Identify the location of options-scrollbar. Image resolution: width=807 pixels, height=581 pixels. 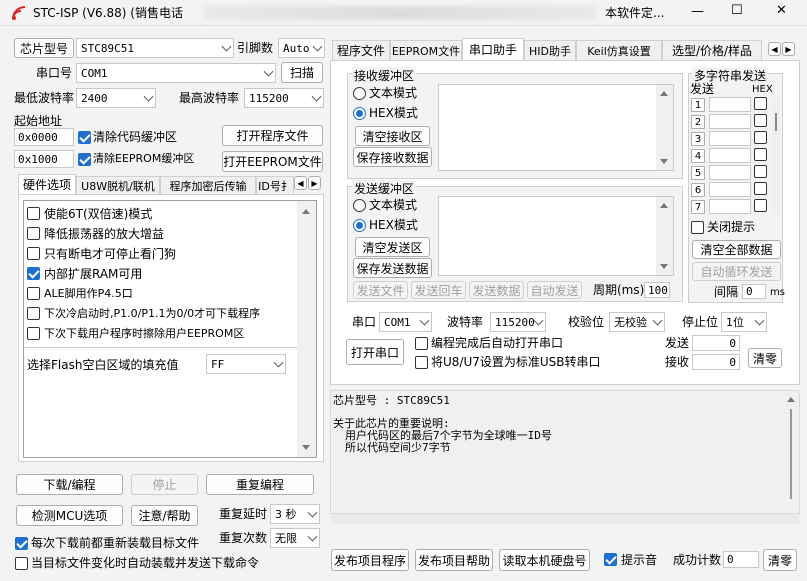
(306, 329).